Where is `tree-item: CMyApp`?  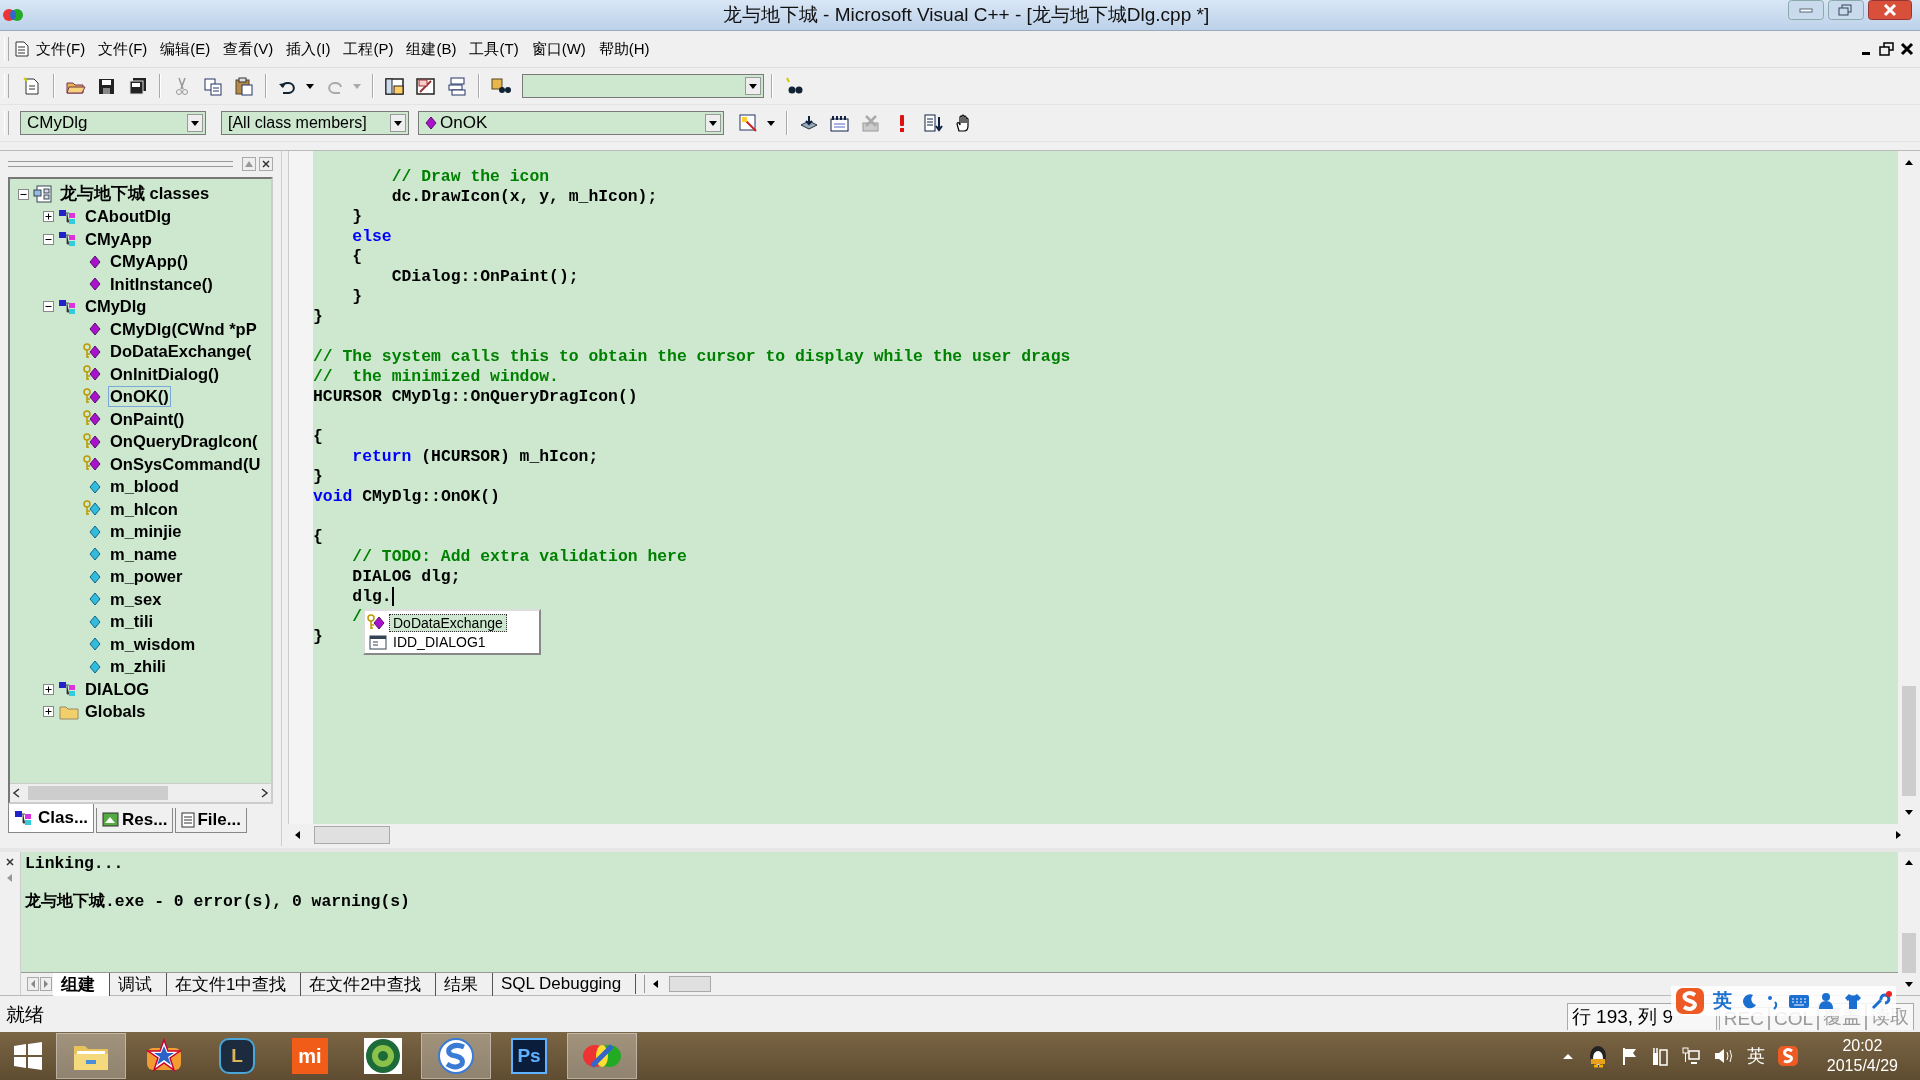 tree-item: CMyApp is located at coordinates (118, 239).